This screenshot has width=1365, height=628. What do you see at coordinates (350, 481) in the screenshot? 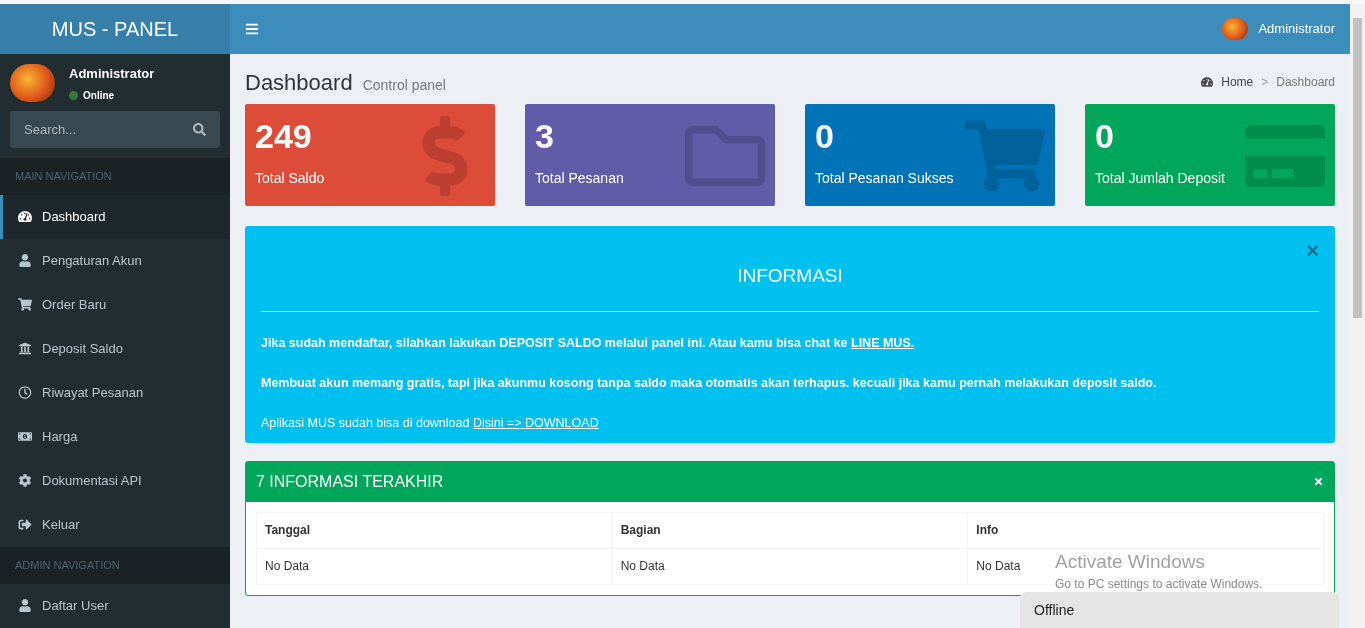
I see `panel-title: 7 INFORMASI TERAKHIR` at bounding box center [350, 481].